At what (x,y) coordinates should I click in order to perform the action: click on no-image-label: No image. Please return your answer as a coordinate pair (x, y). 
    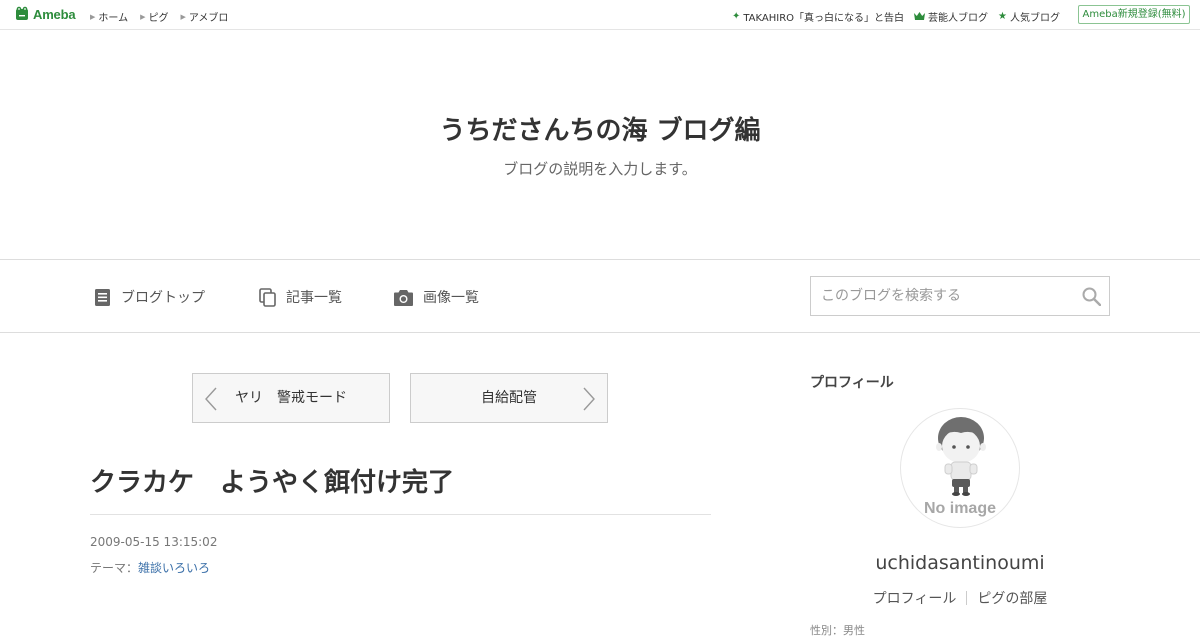
    Looking at the image, I should click on (959, 508).